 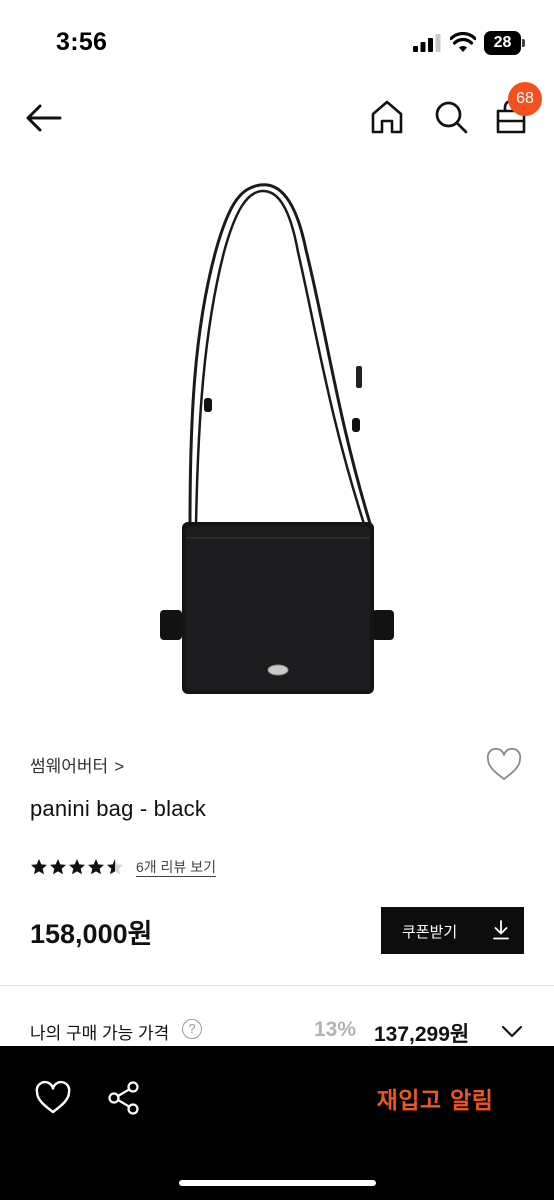 What do you see at coordinates (463, 42) in the screenshot?
I see `wifi-icon` at bounding box center [463, 42].